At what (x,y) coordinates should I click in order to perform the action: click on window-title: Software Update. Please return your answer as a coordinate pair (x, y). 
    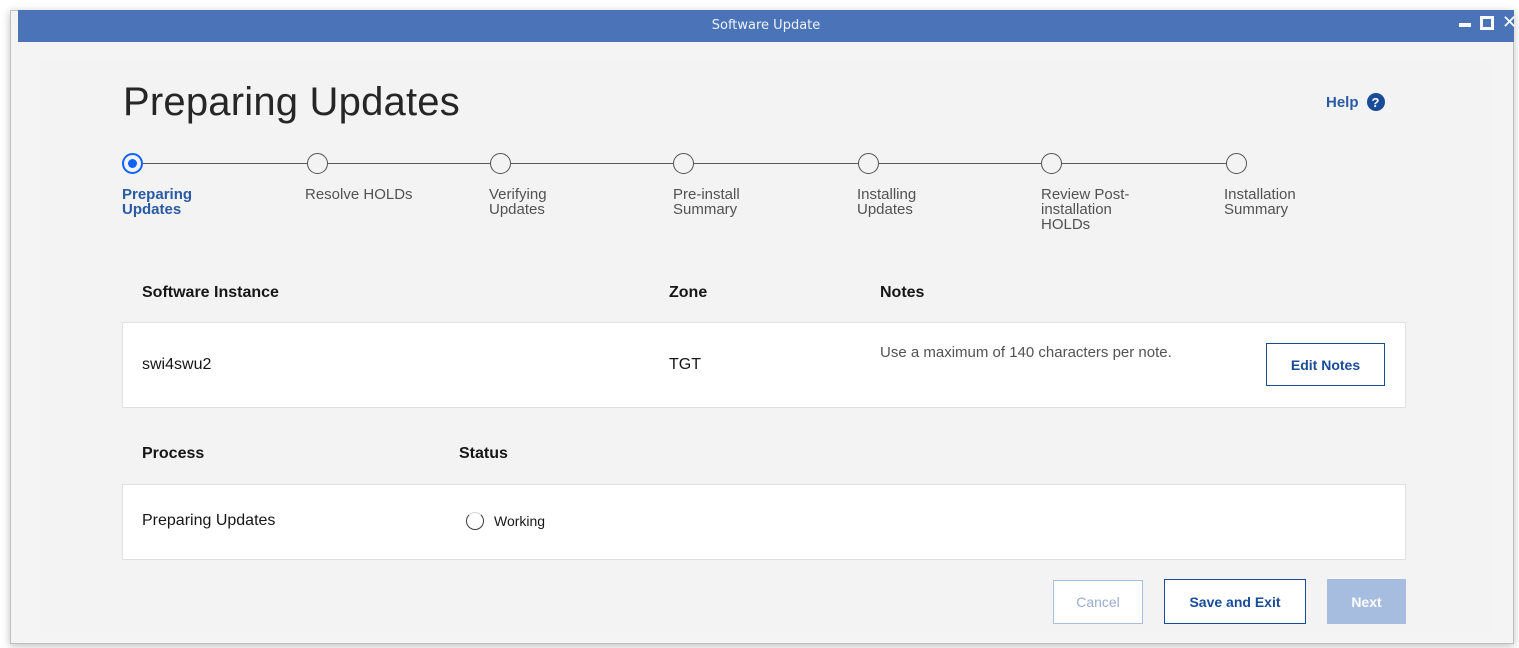
    Looking at the image, I should click on (766, 25).